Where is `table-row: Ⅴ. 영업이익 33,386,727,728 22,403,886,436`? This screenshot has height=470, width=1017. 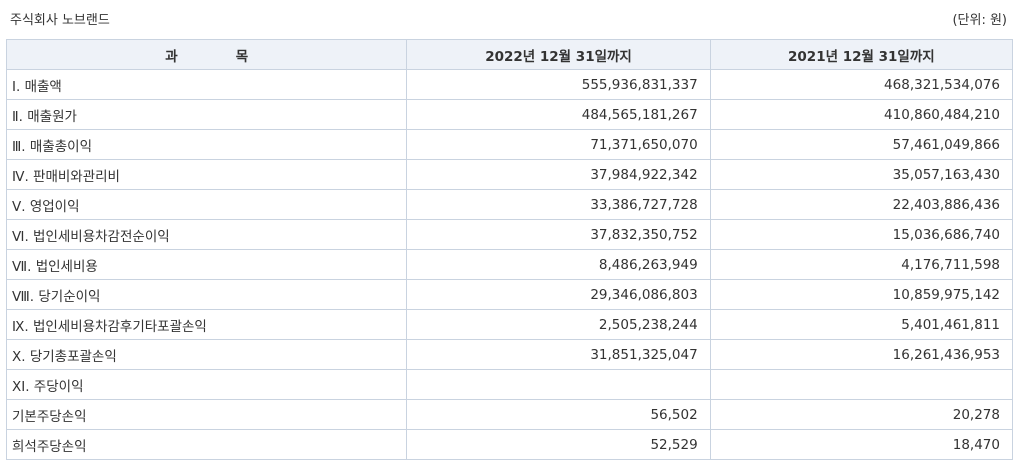
table-row: Ⅴ. 영업이익 33,386,727,728 22,403,886,436 is located at coordinates (509, 204).